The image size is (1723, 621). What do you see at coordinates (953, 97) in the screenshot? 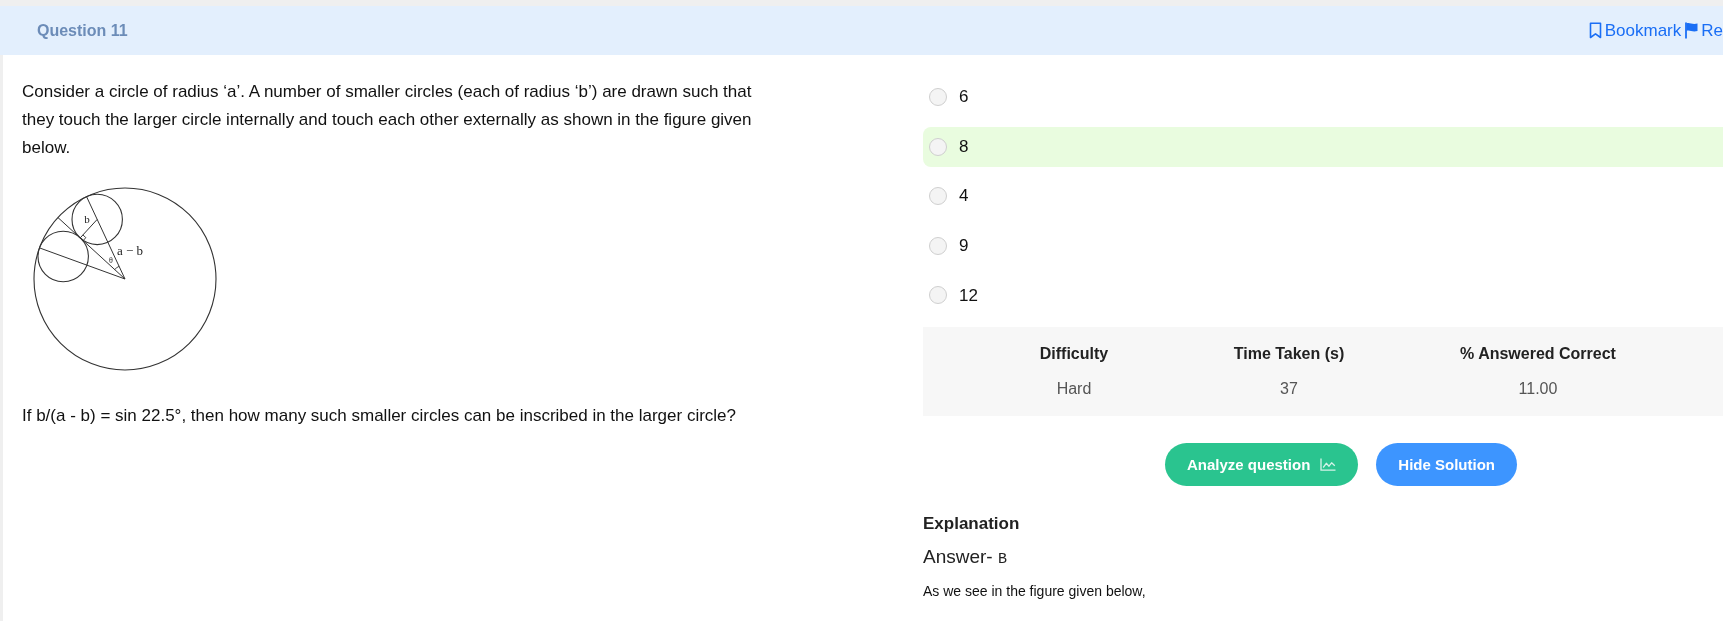
I see `answer-option: 6` at bounding box center [953, 97].